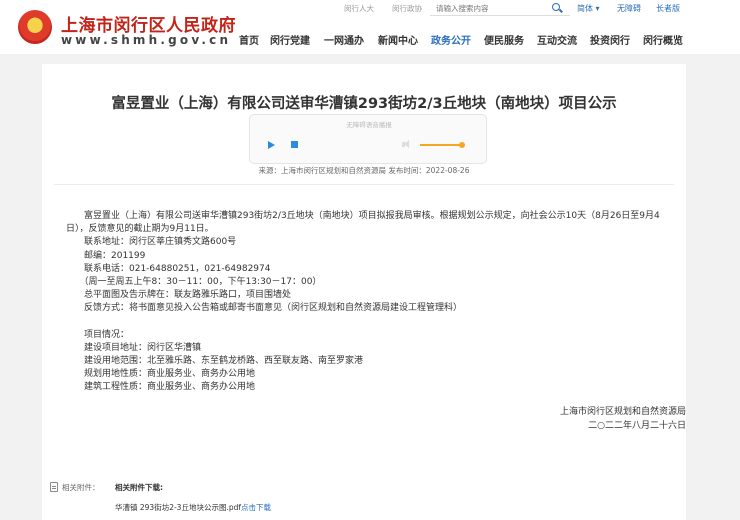 This screenshot has width=740, height=520. Describe the element at coordinates (622, 412) in the screenshot. I see `signature-org: 上海市闵行区规划和自然资源局` at that location.